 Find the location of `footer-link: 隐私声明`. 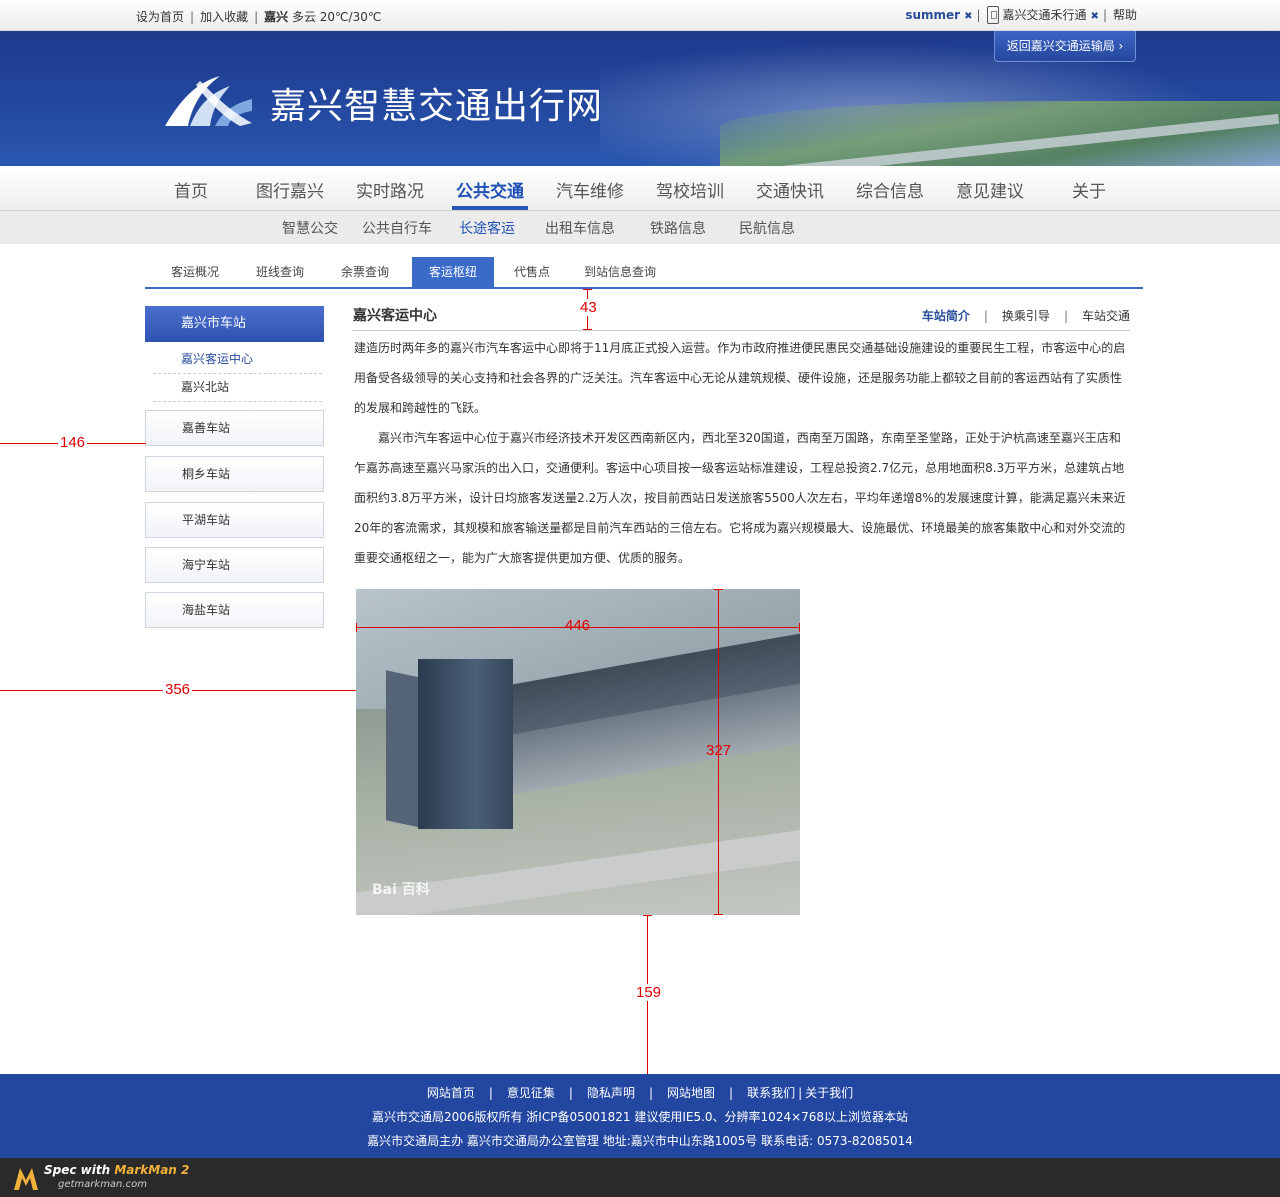

footer-link: 隐私声明 is located at coordinates (611, 1093).